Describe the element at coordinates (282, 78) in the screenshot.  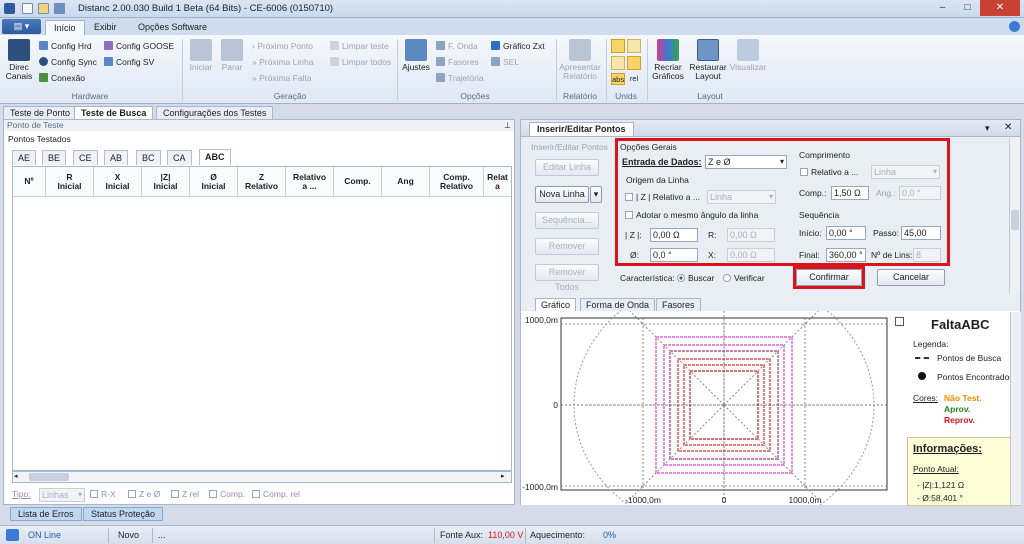
I see `proxima-falta-button: » Próxima Falta` at that location.